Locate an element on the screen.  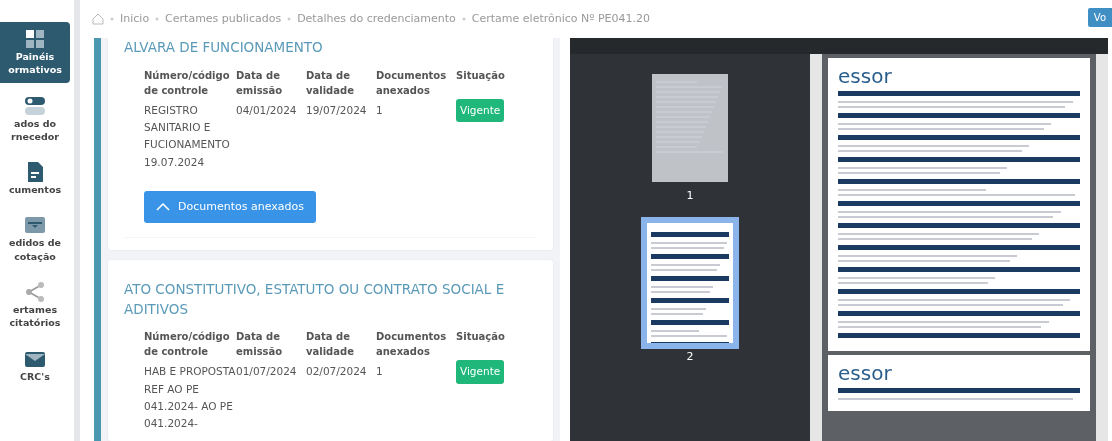
sidebar-item: cumentos is located at coordinates (35, 179).